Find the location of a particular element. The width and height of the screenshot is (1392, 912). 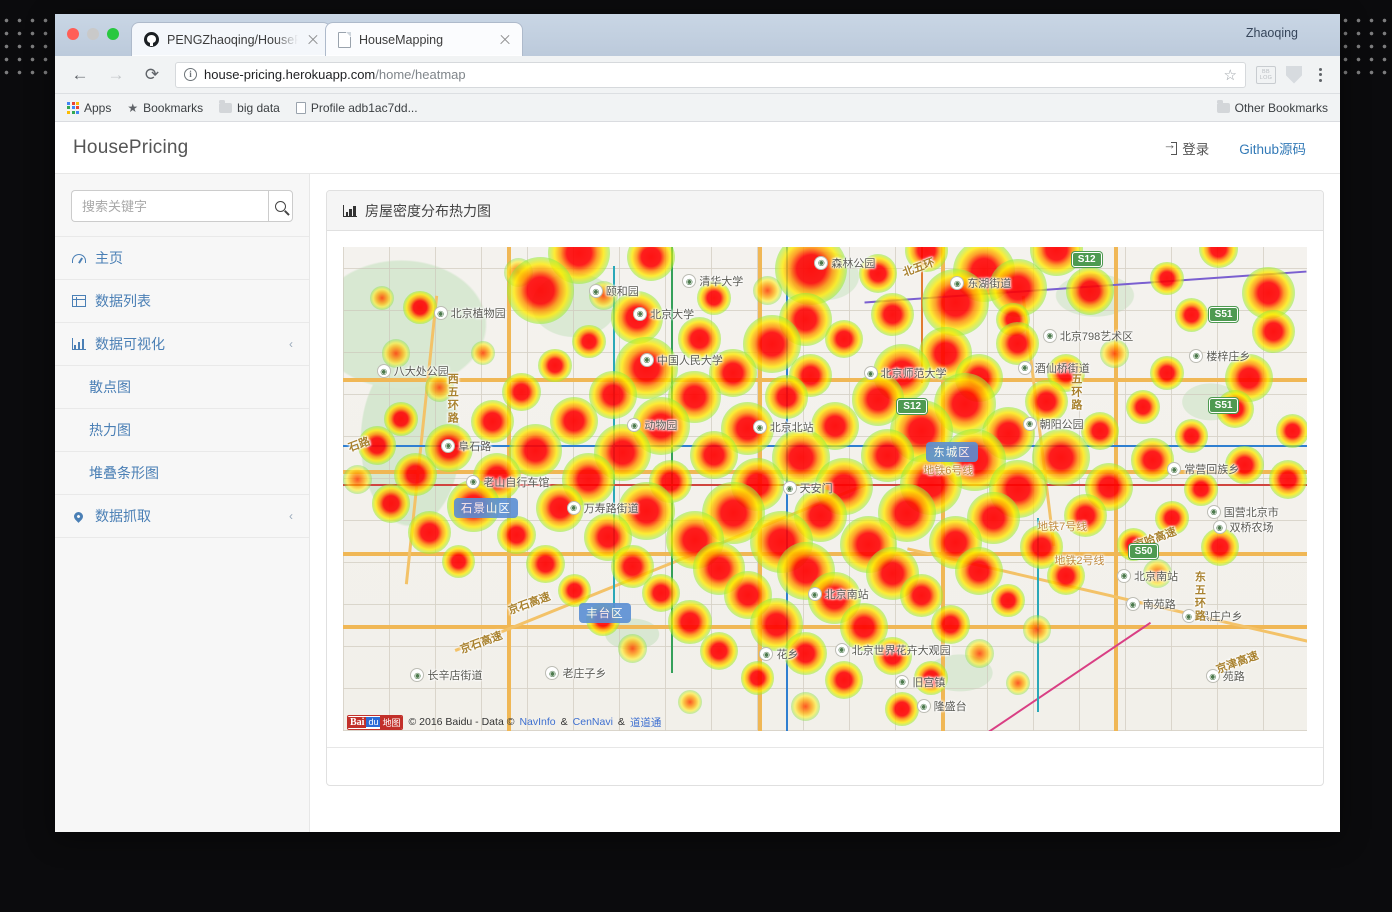

chrome-menu-button is located at coordinates (1320, 74).